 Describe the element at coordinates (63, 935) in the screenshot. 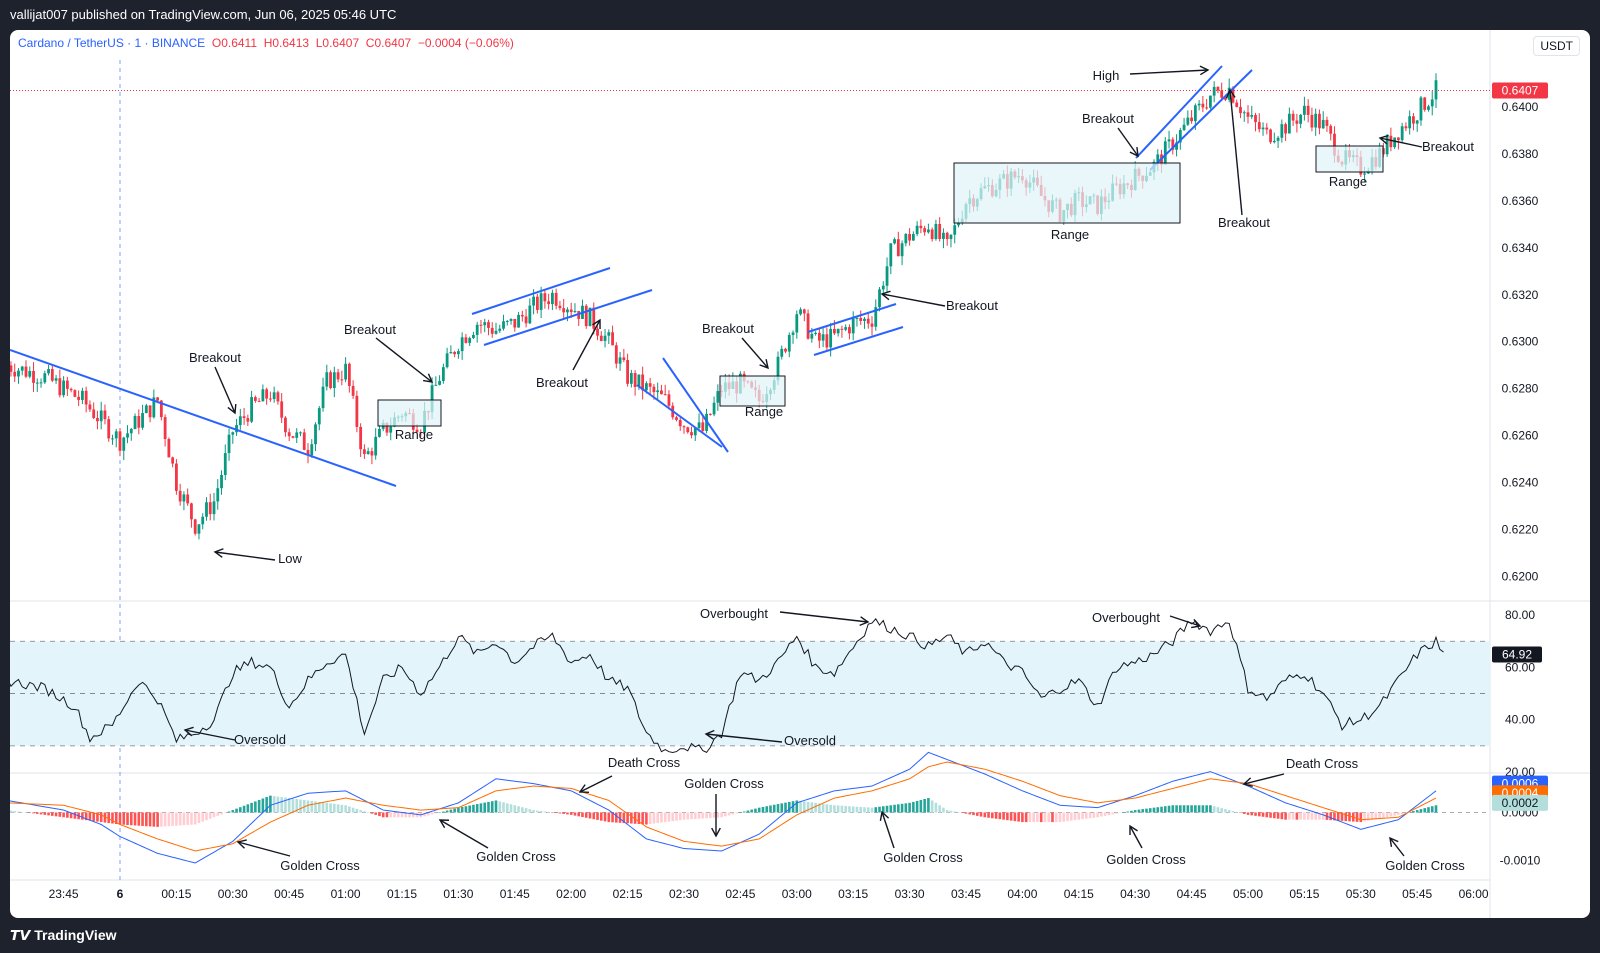

I see `tradingview-logo: 𝙏𝙑 TradingView` at that location.